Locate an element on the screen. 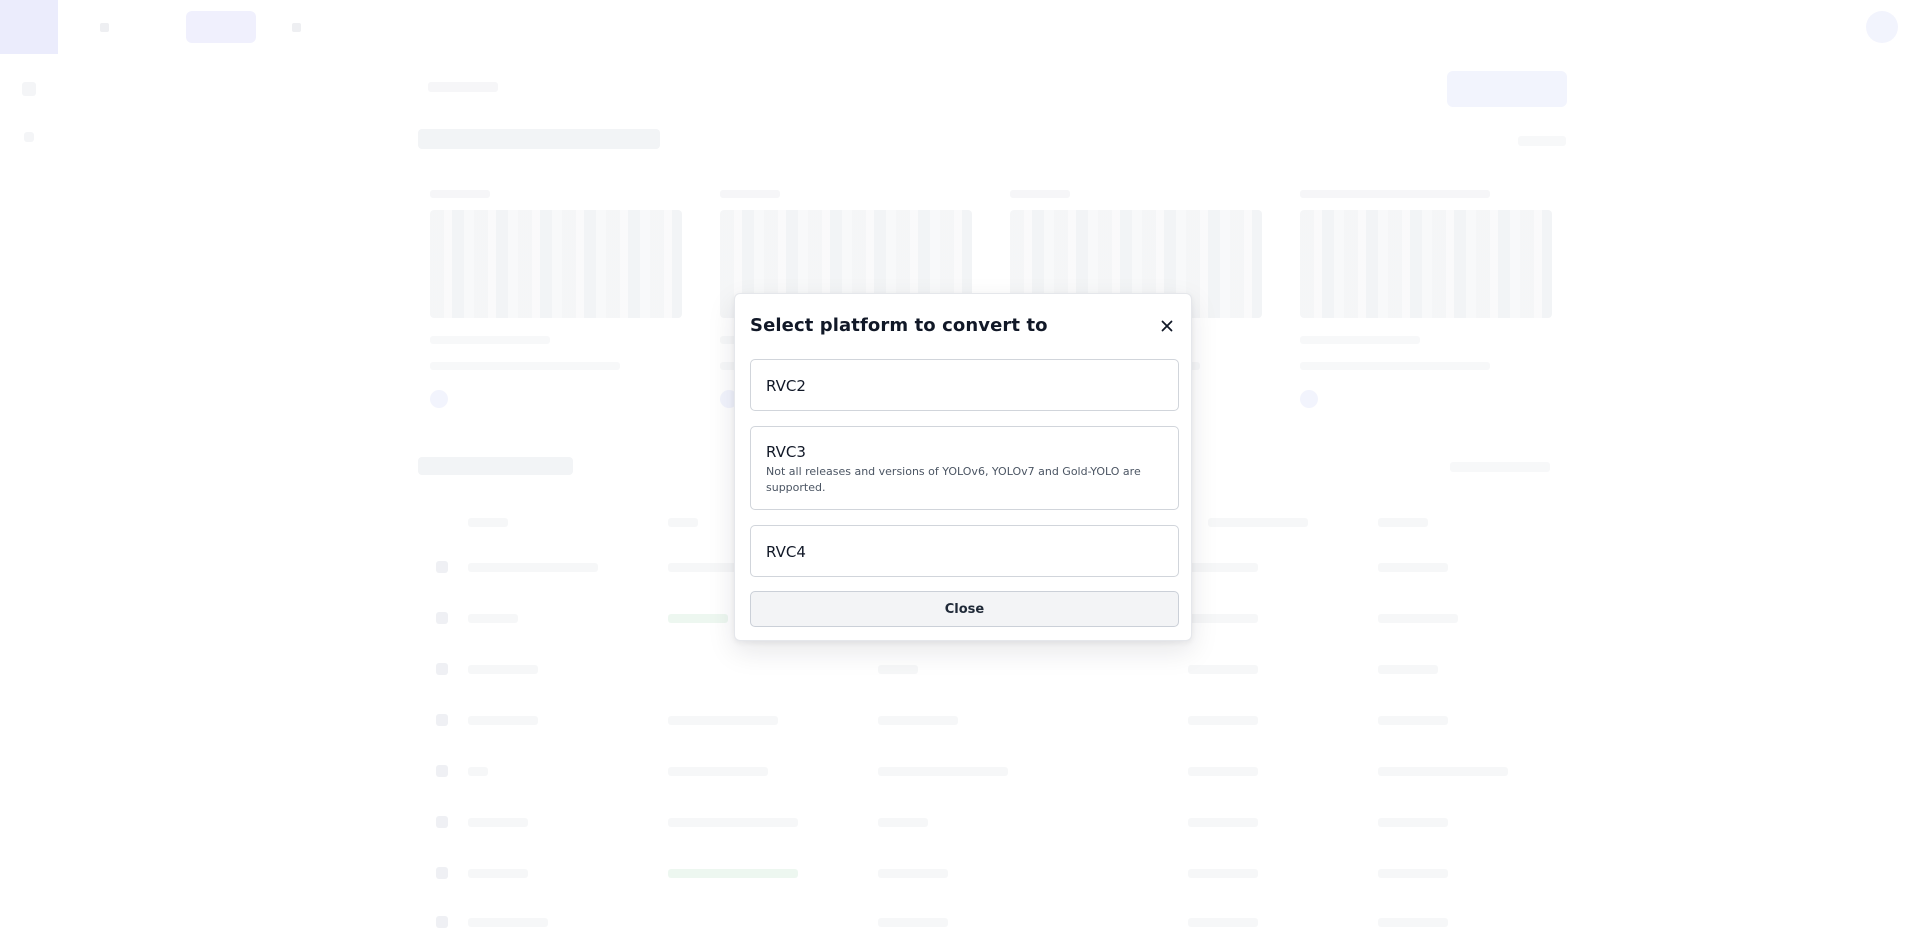 The image size is (1915, 931). close-button: Close is located at coordinates (964, 609).